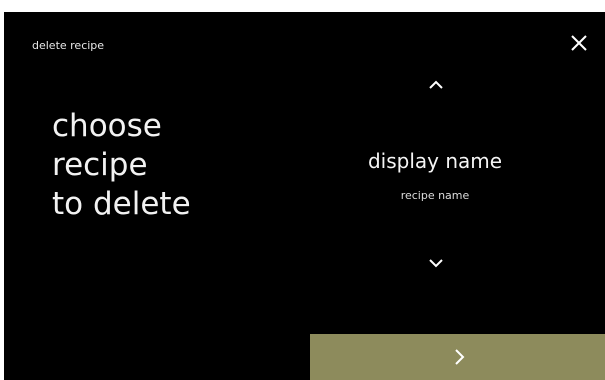  I want to click on chevron-up-icon, so click(436, 84).